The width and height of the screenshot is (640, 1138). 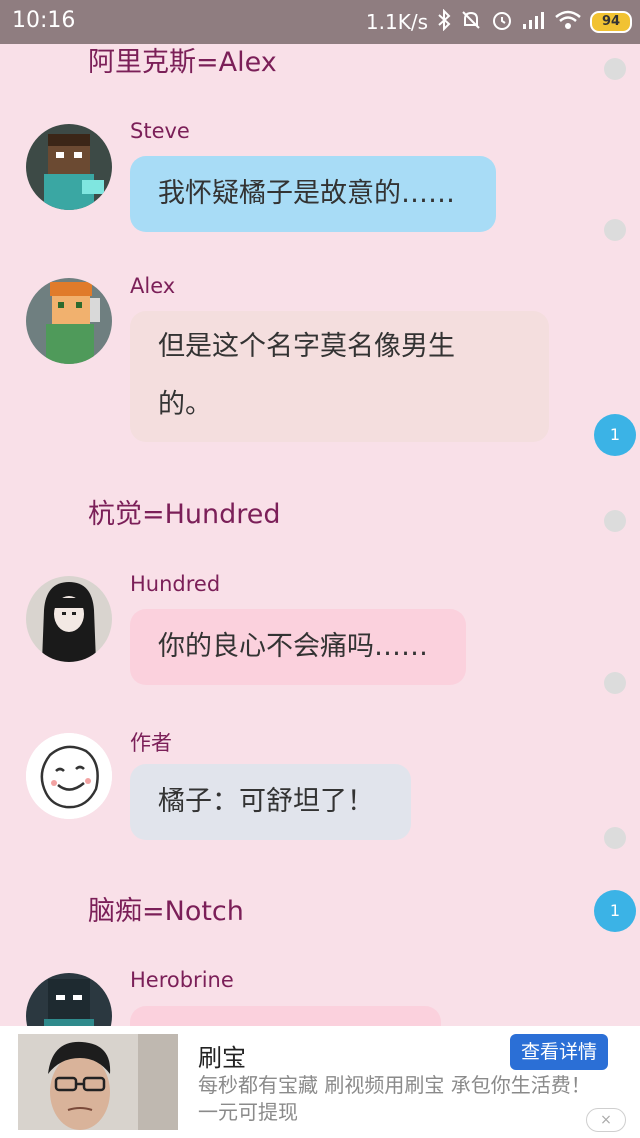 What do you see at coordinates (534, 22) in the screenshot?
I see `signal-icon` at bounding box center [534, 22].